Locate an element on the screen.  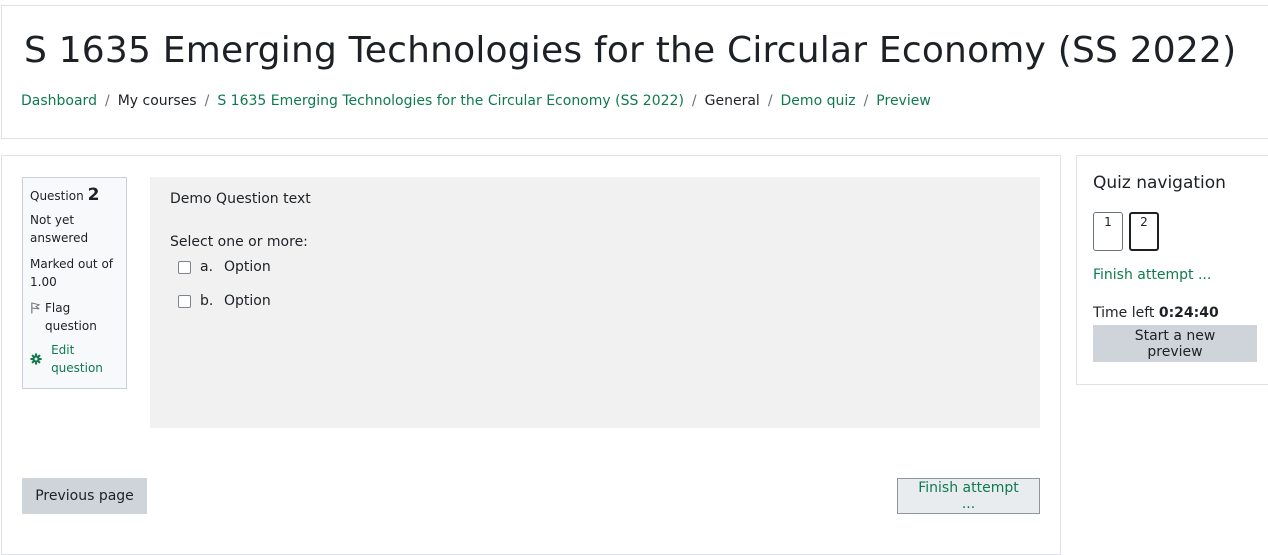
quiz-navigation-title: Quiz navigation is located at coordinates (1159, 183).